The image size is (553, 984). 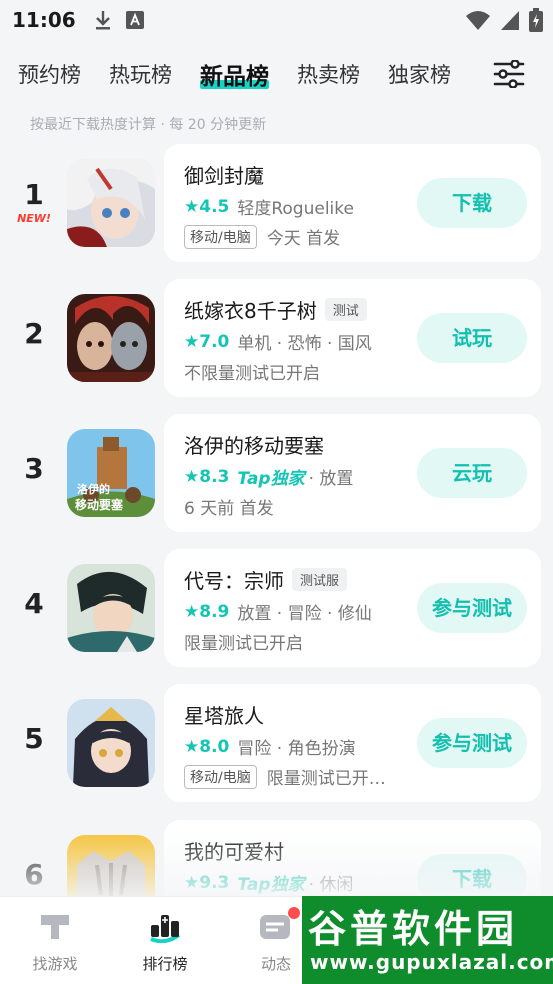 I want to click on svg-text: 洛伊的, so click(x=93, y=489).